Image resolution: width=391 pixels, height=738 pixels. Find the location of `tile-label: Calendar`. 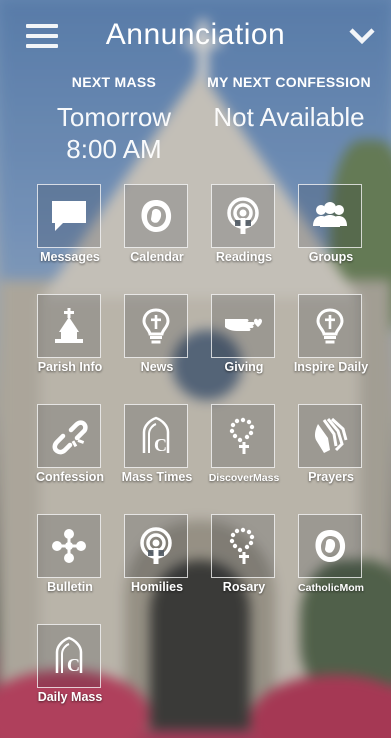

tile-label: Calendar is located at coordinates (157, 257).